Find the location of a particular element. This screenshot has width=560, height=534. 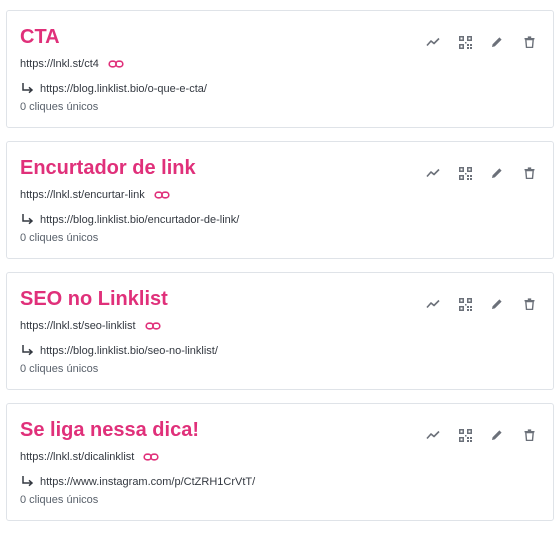

destination-row: https://blog.linklist.bio/o-que-e-cta/ is located at coordinates (114, 89).